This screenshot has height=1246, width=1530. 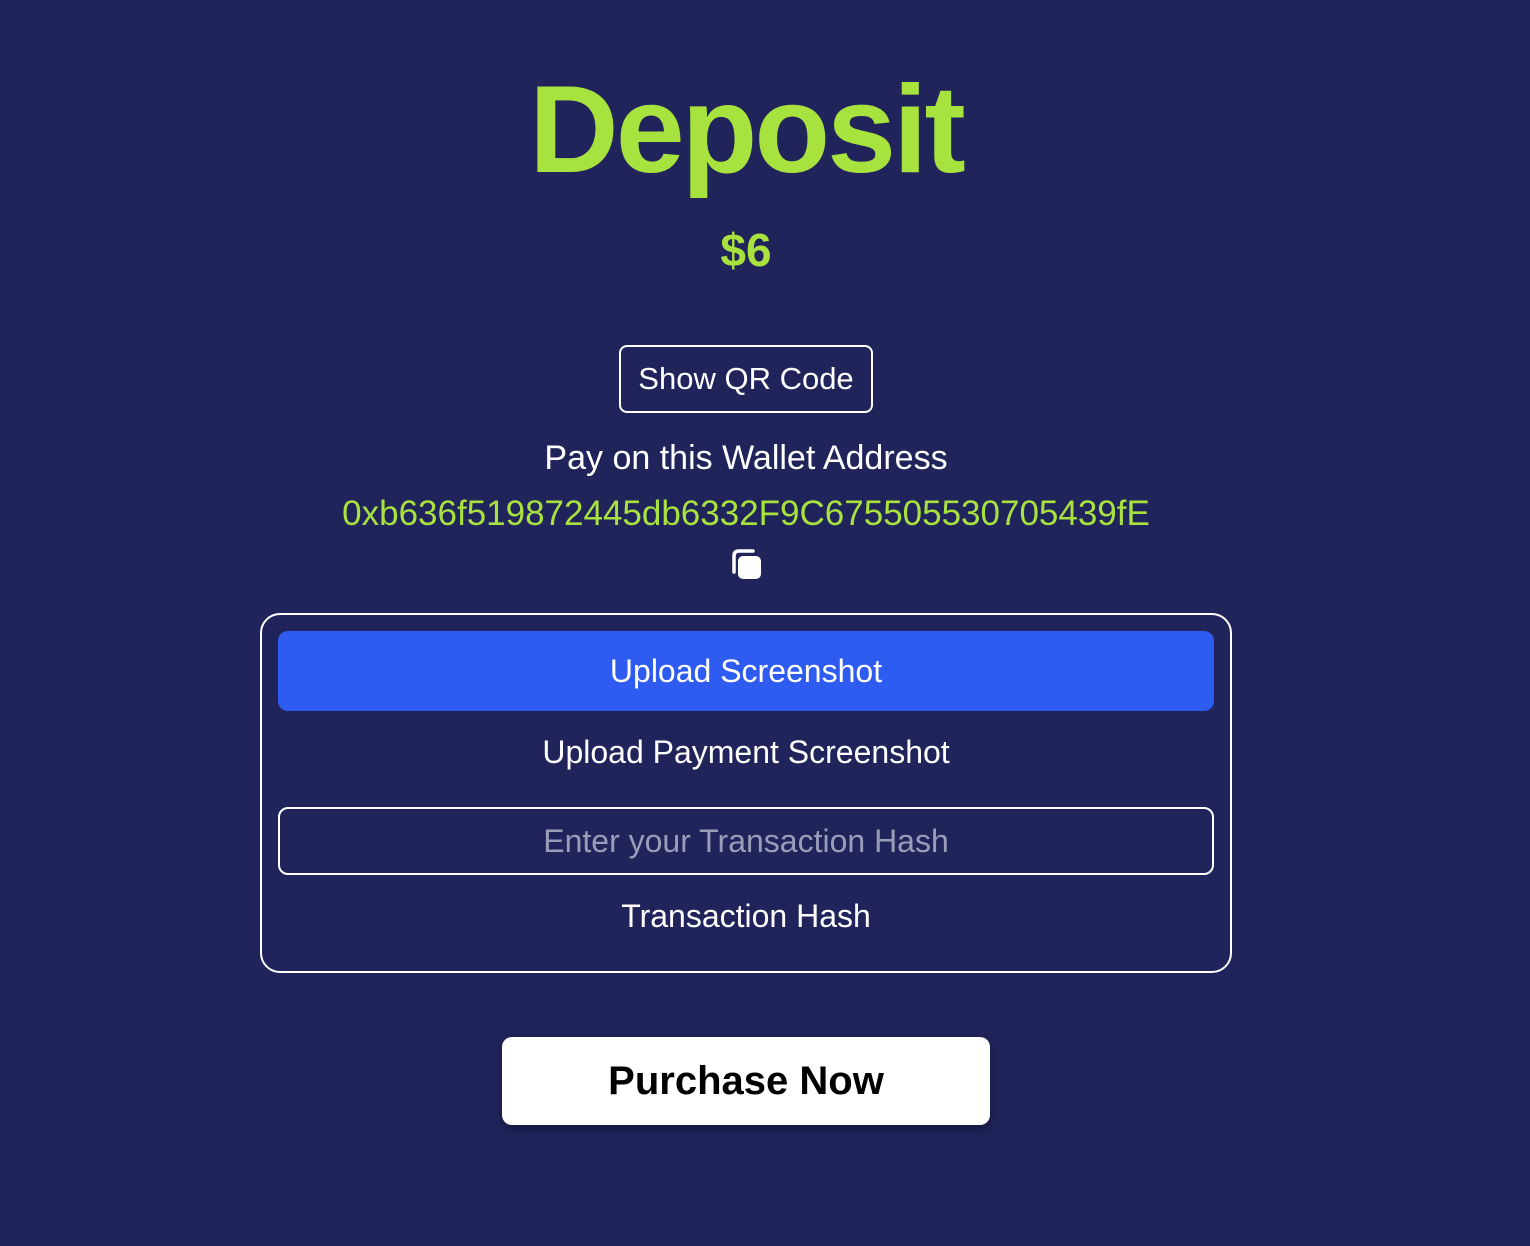 I want to click on page-title: Deposit, so click(x=747, y=130).